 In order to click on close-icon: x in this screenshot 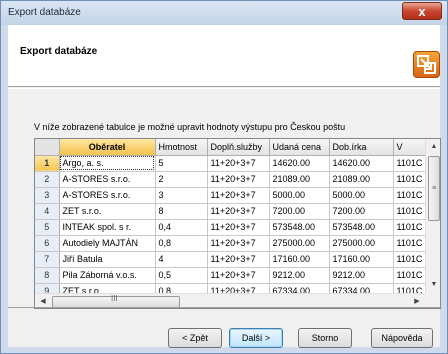, I will do `click(422, 11)`.